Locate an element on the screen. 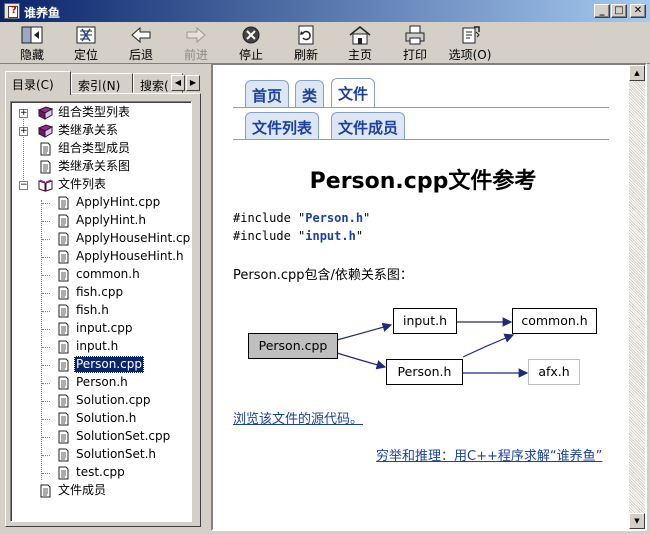 The width and height of the screenshot is (650, 534). file-tree-item: ApplyHint.h is located at coordinates (109, 221).